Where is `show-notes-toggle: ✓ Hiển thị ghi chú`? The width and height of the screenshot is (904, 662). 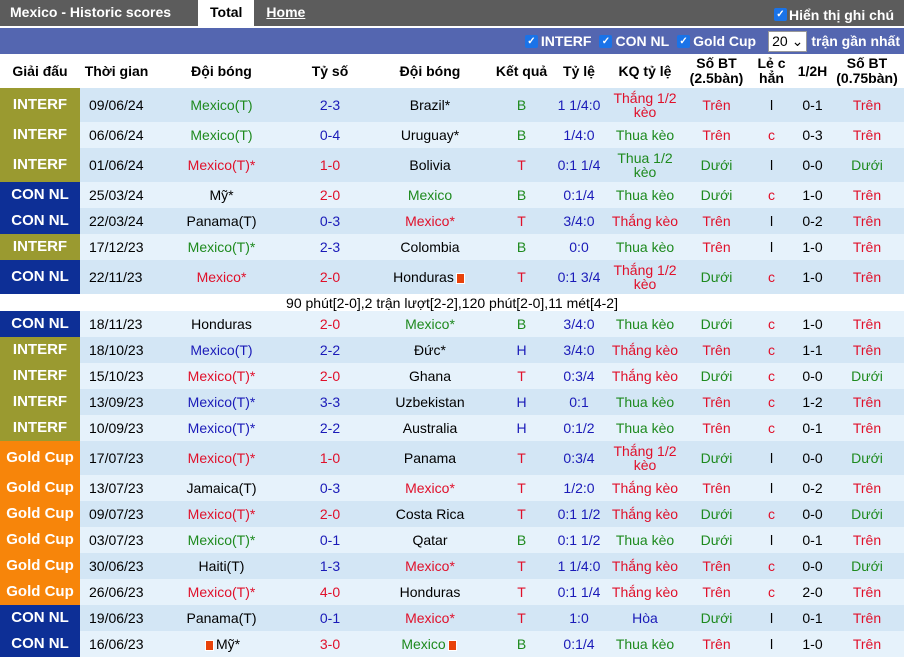
show-notes-toggle: ✓ Hiển thị ghi chú is located at coordinates (839, 13).